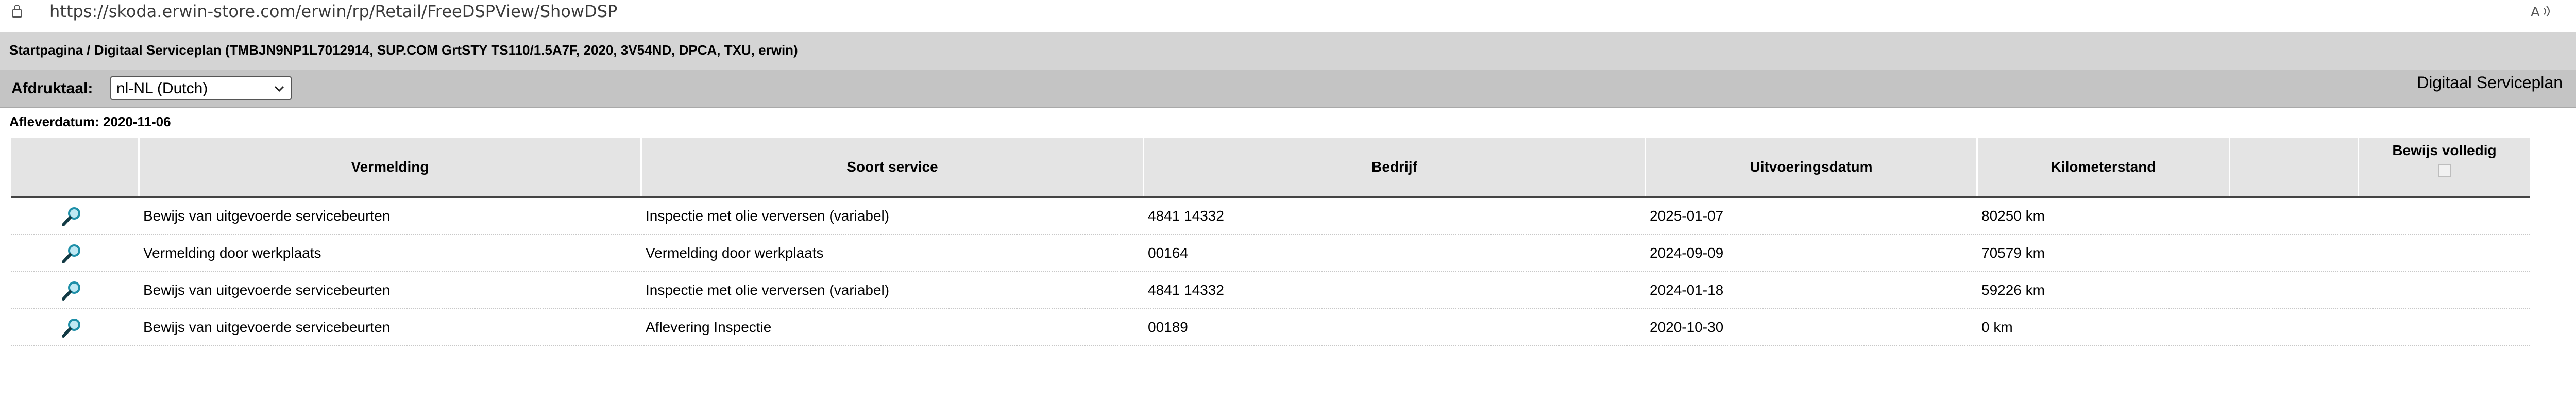 The width and height of the screenshot is (2576, 399). Describe the element at coordinates (2535, 12) in the screenshot. I see `svg-text: A` at that location.